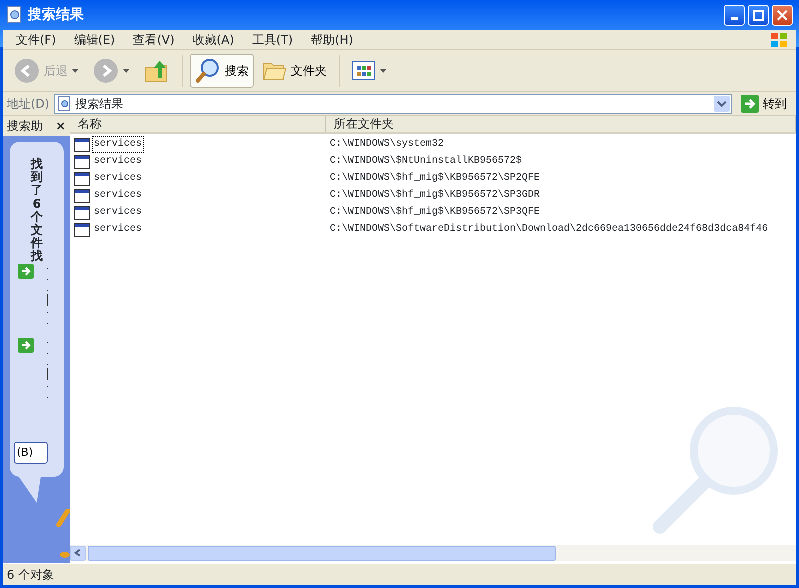  I want to click on folder-path: C:\WINDOWS\$hf_mig$\KB956572\SP2QFE, so click(434, 179).